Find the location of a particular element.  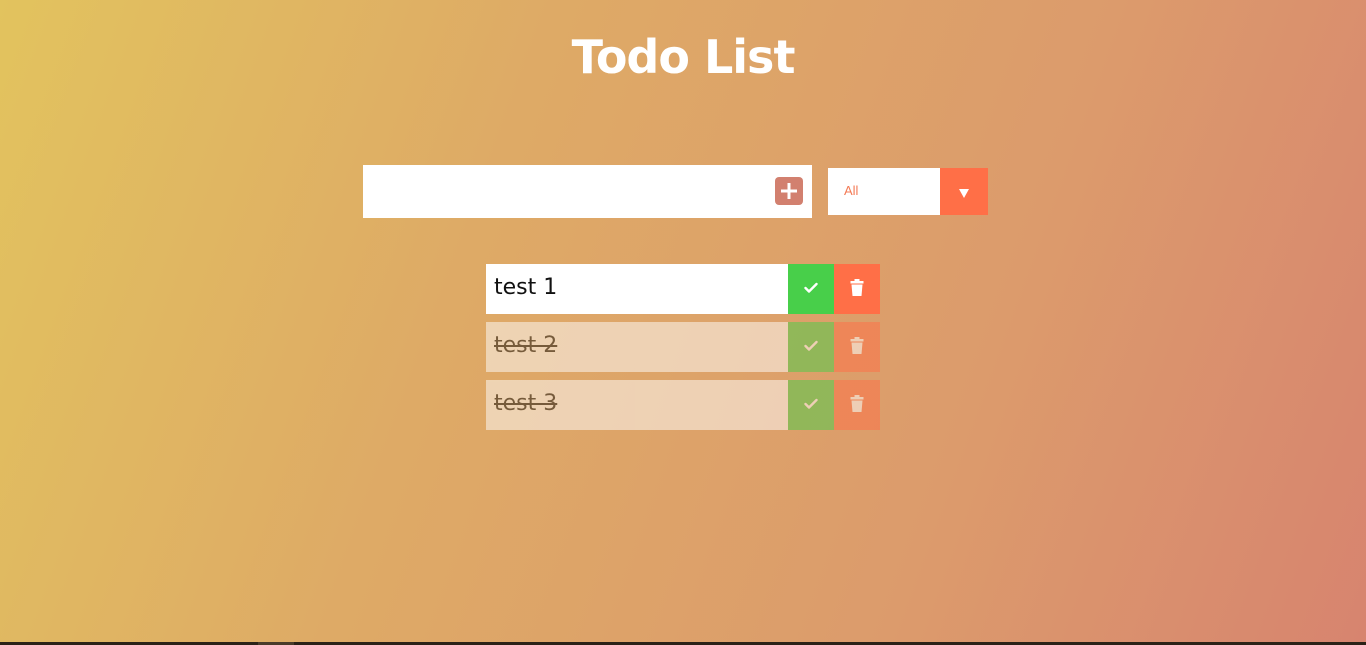

plus-square-icon is located at coordinates (789, 191).